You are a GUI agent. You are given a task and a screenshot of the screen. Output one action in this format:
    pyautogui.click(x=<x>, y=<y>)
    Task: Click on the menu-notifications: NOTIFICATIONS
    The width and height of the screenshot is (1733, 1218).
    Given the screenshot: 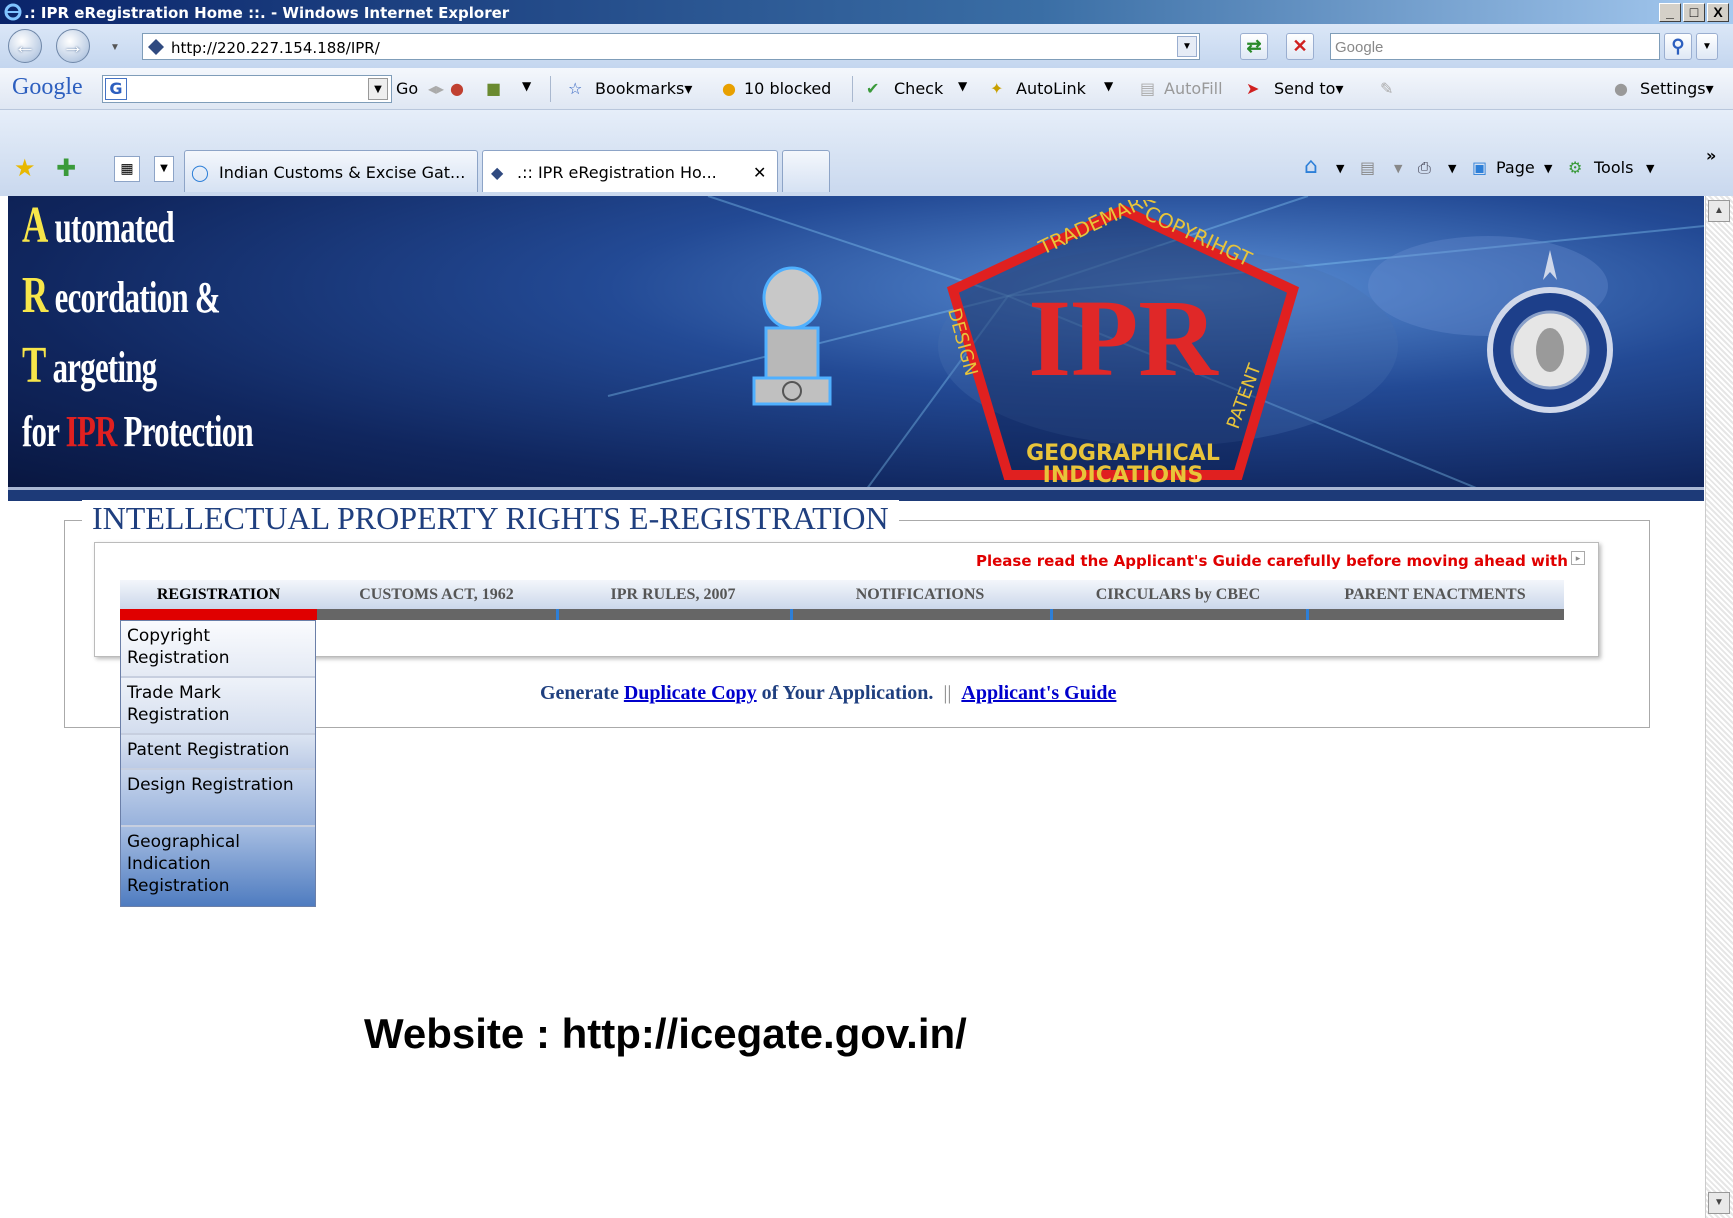 What is the action you would take?
    pyautogui.click(x=920, y=594)
    